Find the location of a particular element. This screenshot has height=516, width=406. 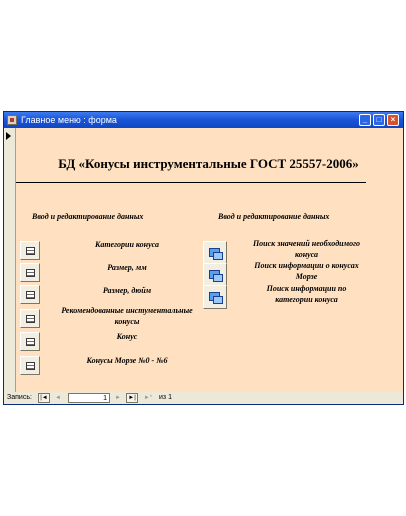

current-record-arrow-icon is located at coordinates (8, 136).